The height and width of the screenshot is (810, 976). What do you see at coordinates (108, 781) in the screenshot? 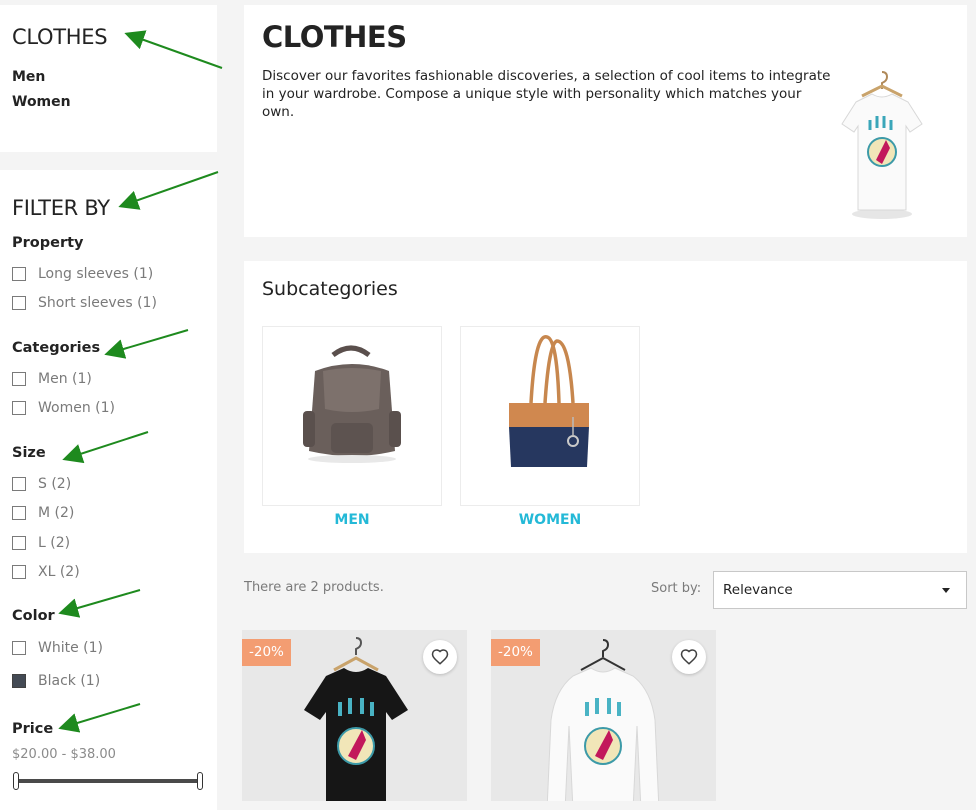
I see `price-slider-track` at bounding box center [108, 781].